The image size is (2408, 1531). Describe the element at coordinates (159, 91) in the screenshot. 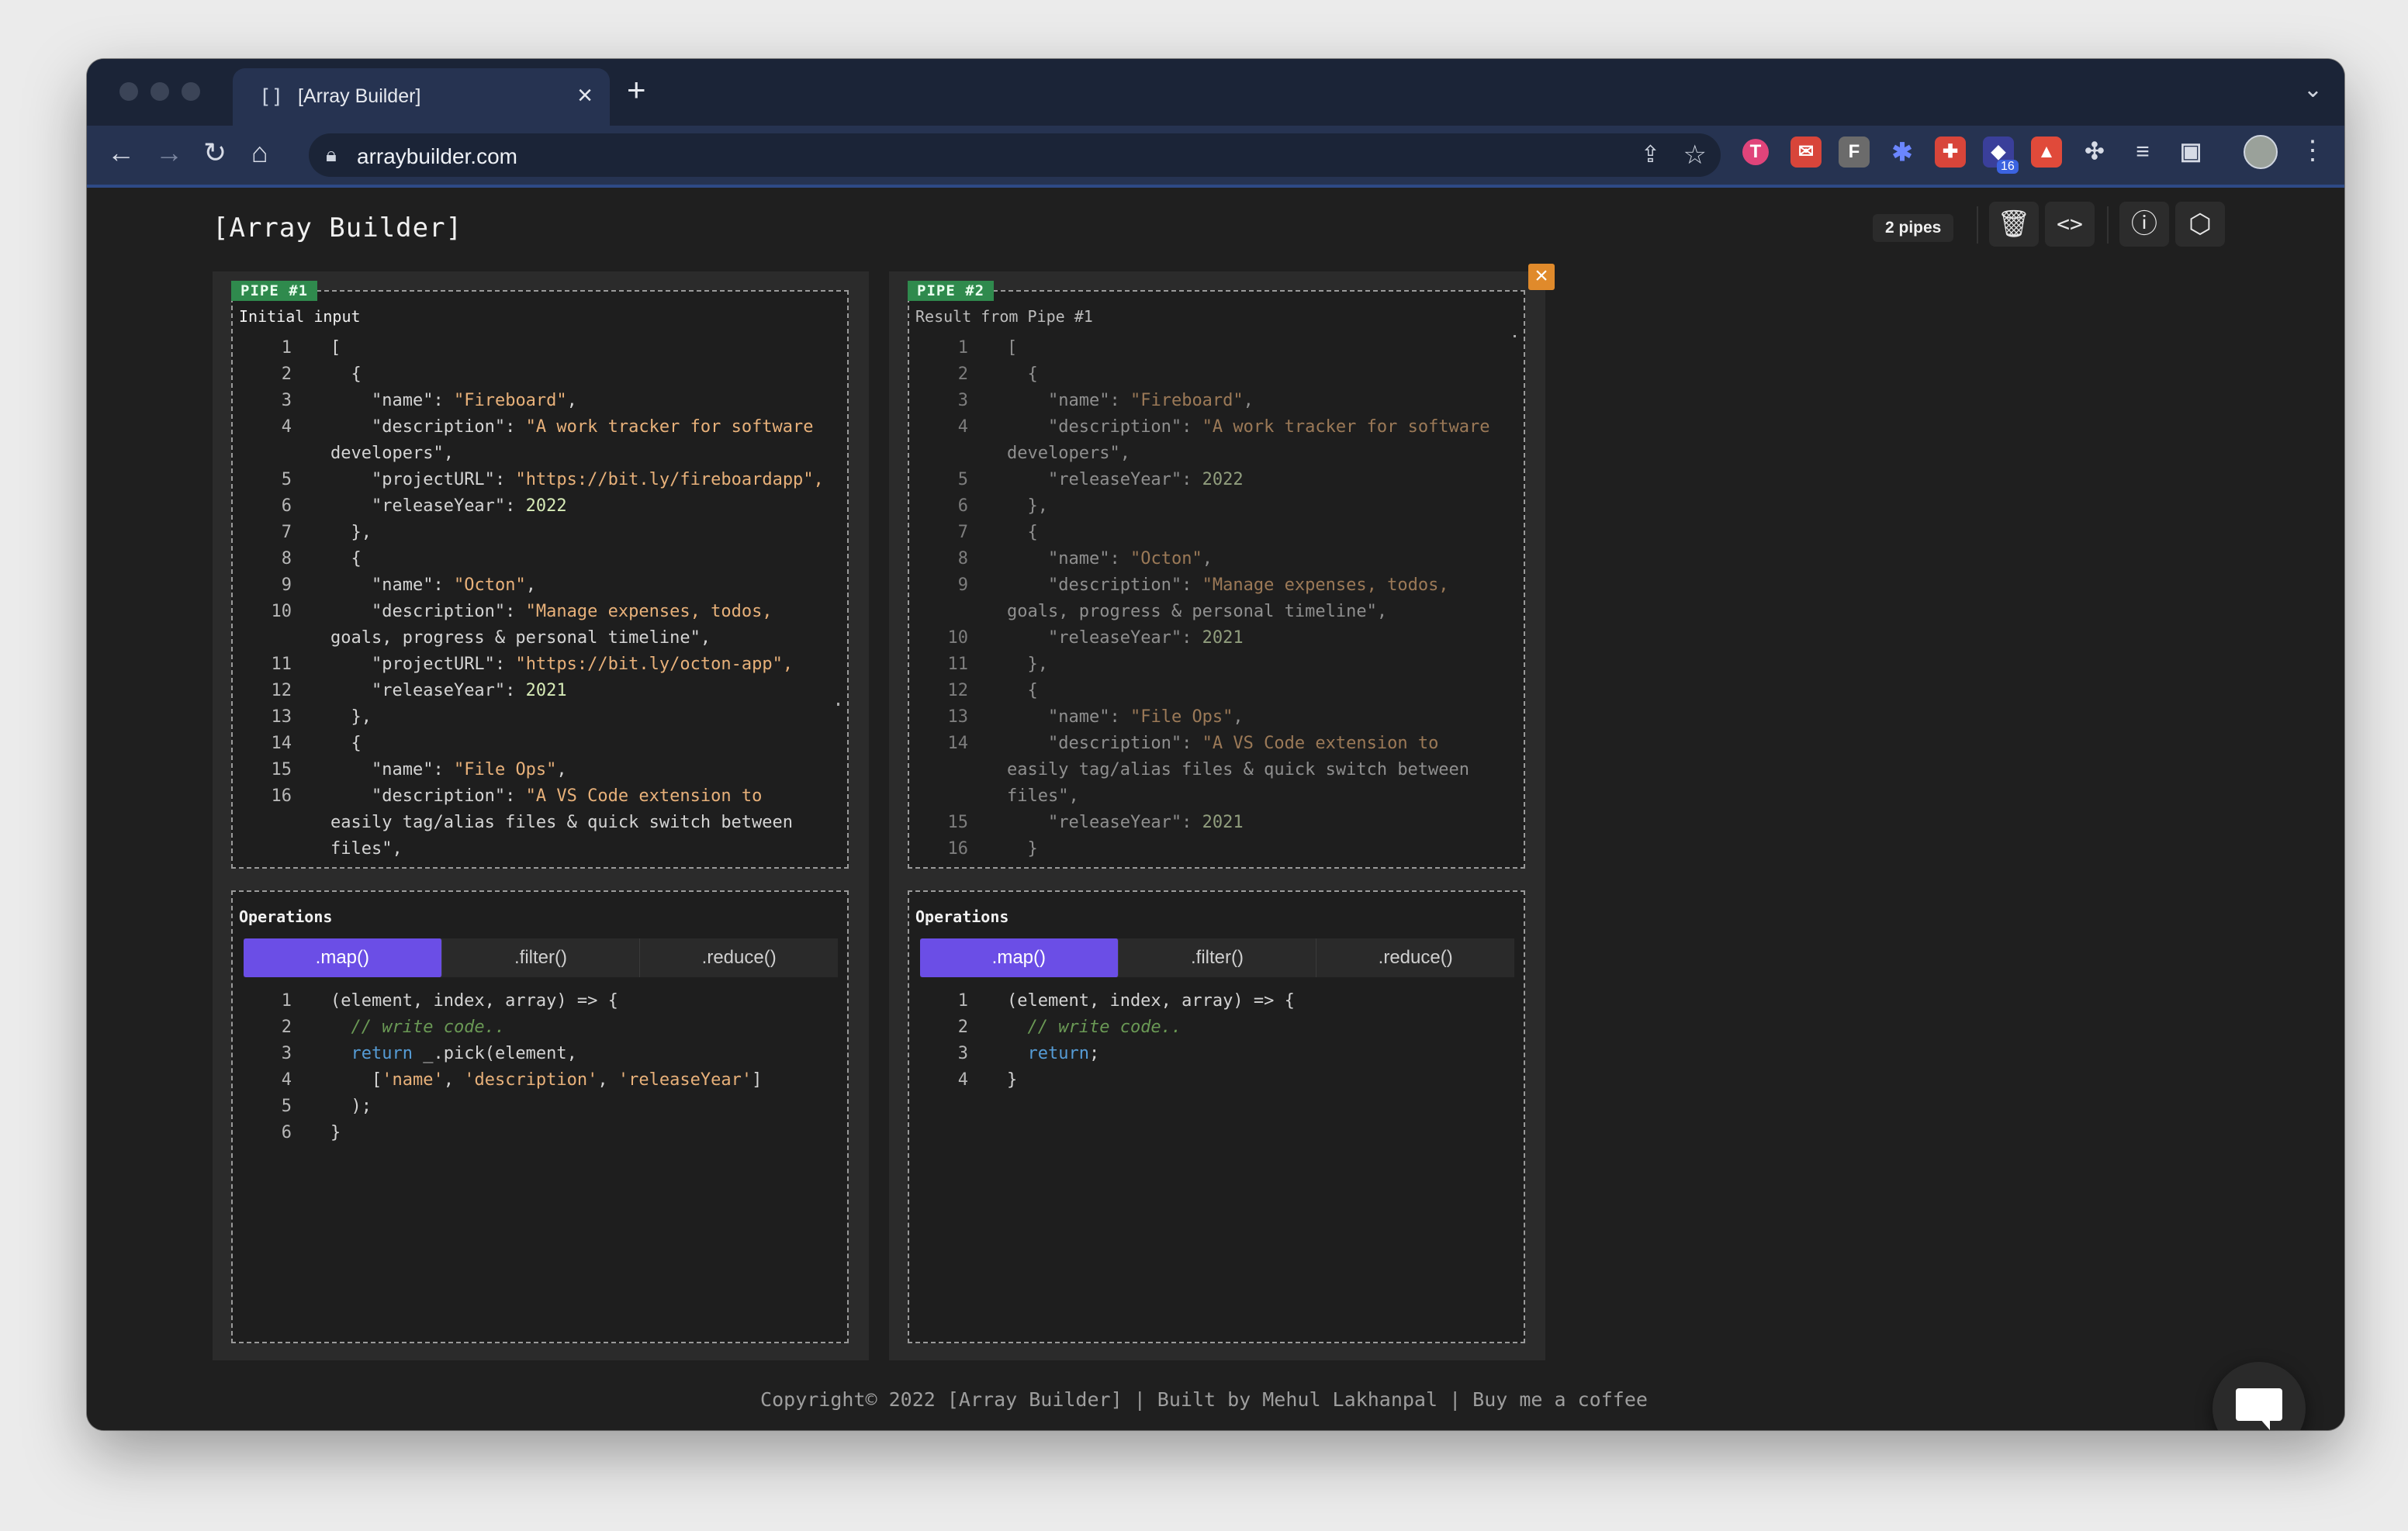

I see `window-minimize-dot` at that location.